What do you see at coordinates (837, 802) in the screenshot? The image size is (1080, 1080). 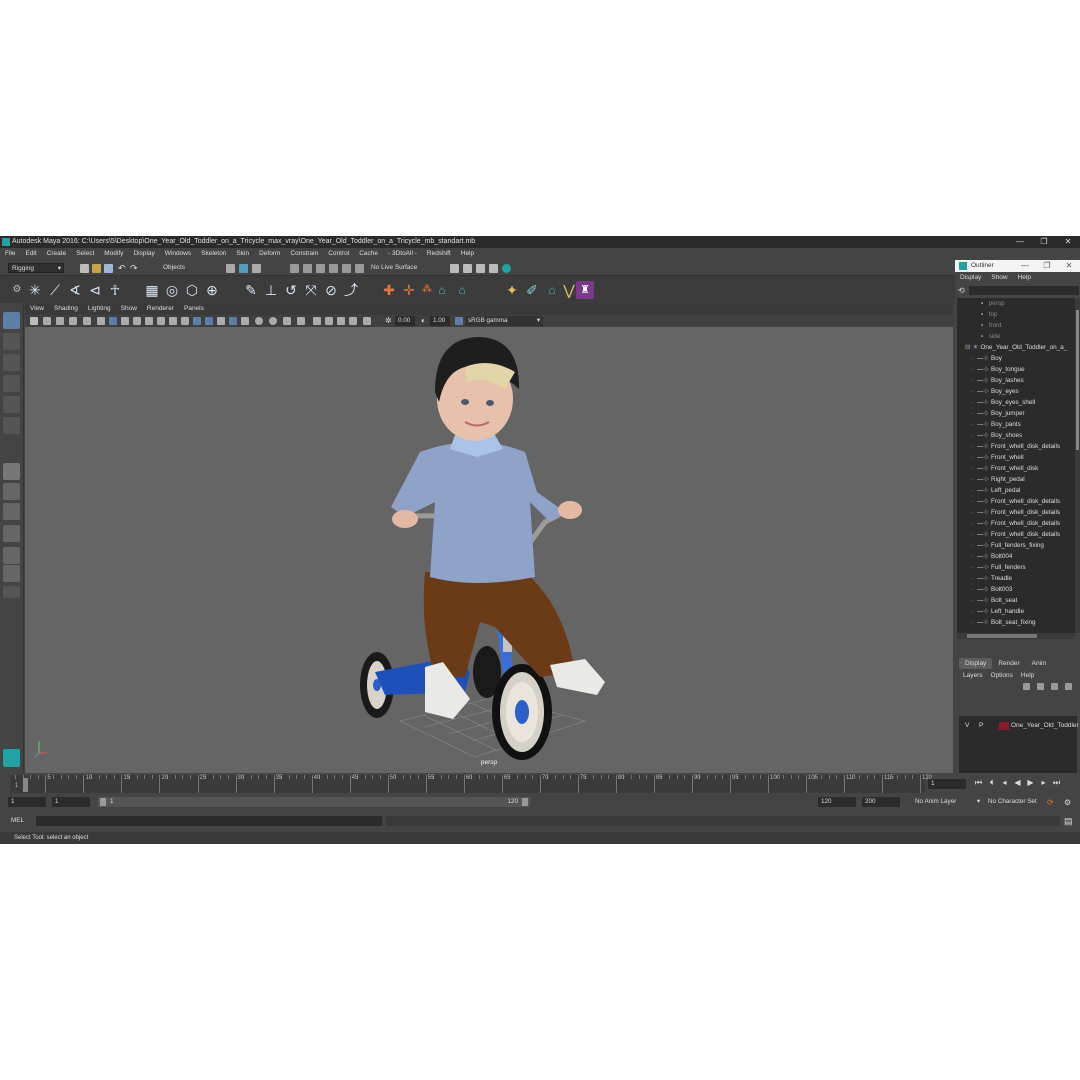 I see `playback-end-field: 120` at bounding box center [837, 802].